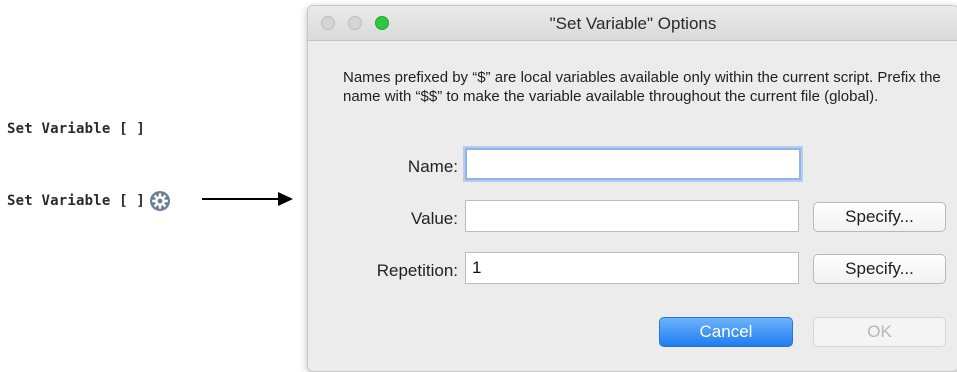 Image resolution: width=957 pixels, height=372 pixels. What do you see at coordinates (434, 218) in the screenshot?
I see `value-label: Value:` at bounding box center [434, 218].